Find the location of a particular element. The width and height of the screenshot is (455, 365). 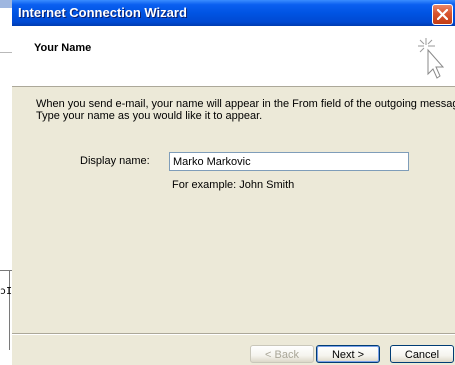

display-name-input is located at coordinates (289, 161).